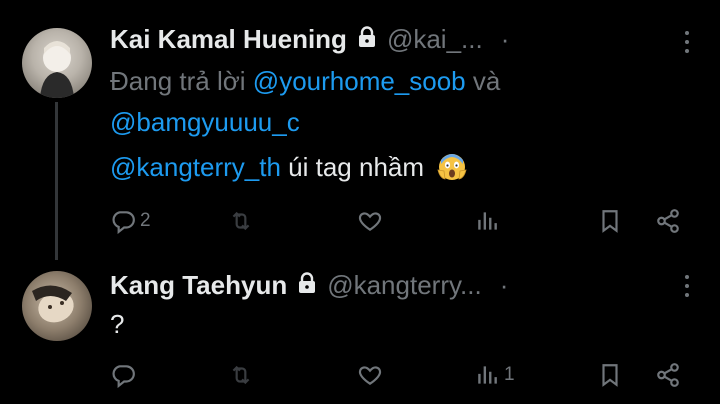 The image size is (720, 404). I want to click on reply-count: 2, so click(145, 220).